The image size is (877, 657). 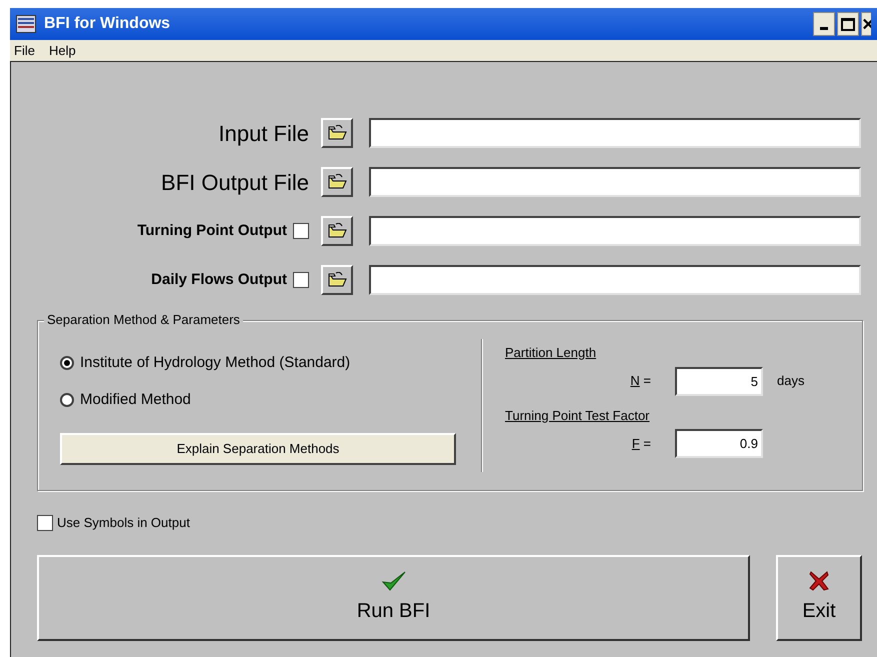 What do you see at coordinates (26, 24) in the screenshot?
I see `app-icon` at bounding box center [26, 24].